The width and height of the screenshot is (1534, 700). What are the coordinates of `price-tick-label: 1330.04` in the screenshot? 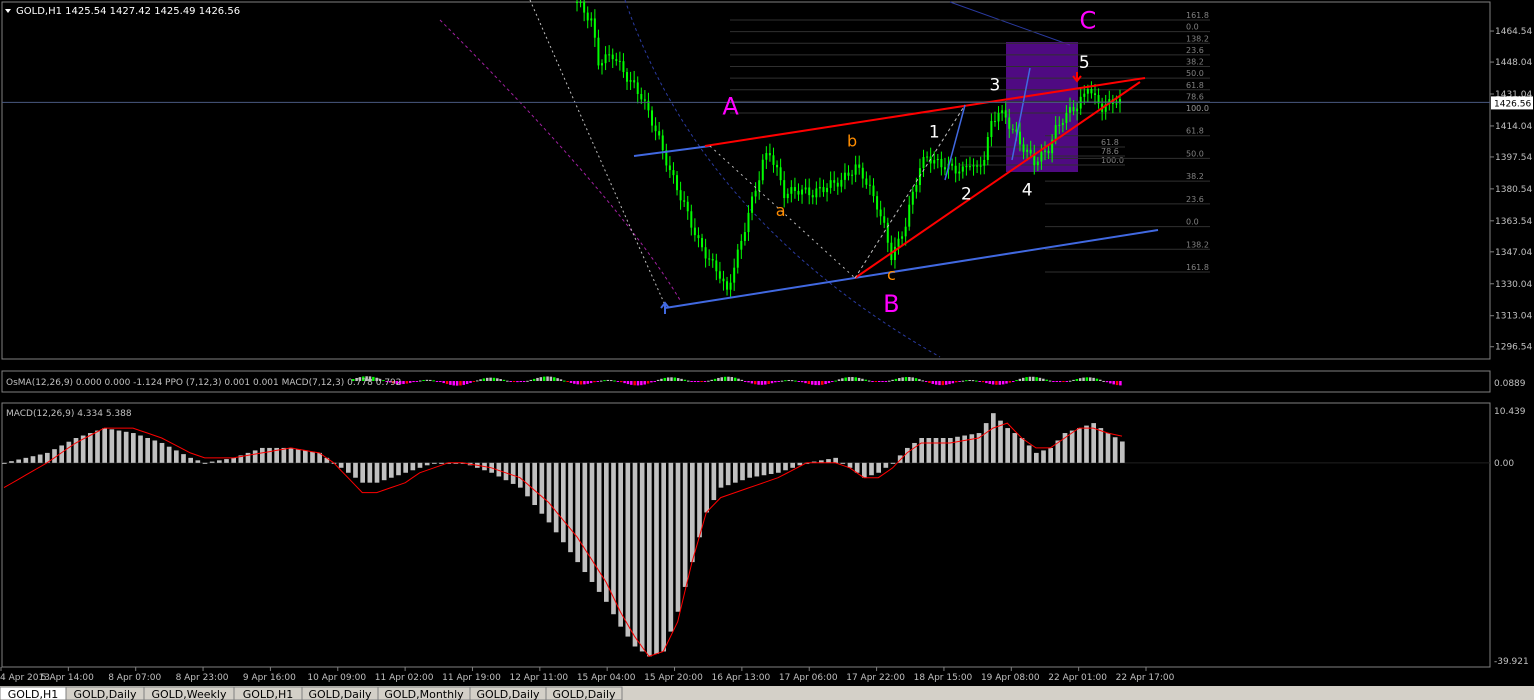 It's located at (1513, 285).